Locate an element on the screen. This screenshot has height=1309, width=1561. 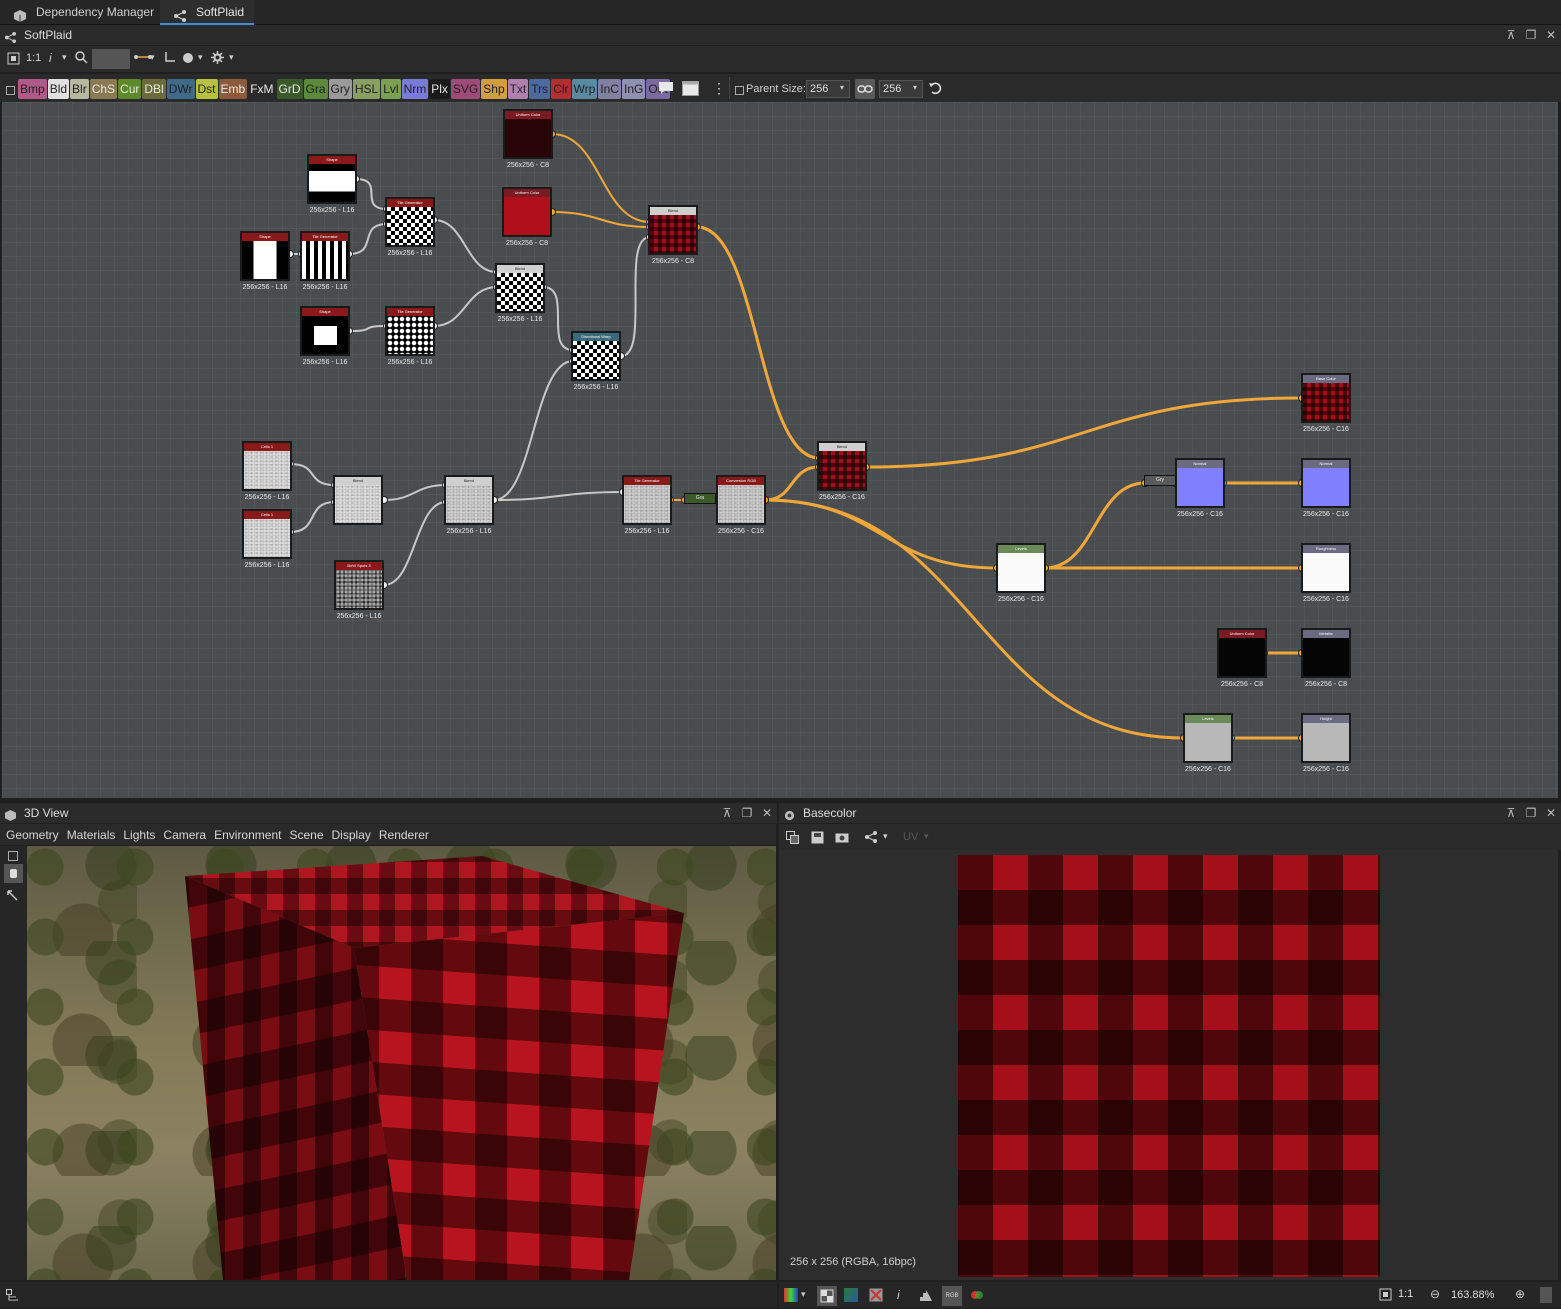
tab-dependency-manager: Dependency Manager is located at coordinates (80, 12).